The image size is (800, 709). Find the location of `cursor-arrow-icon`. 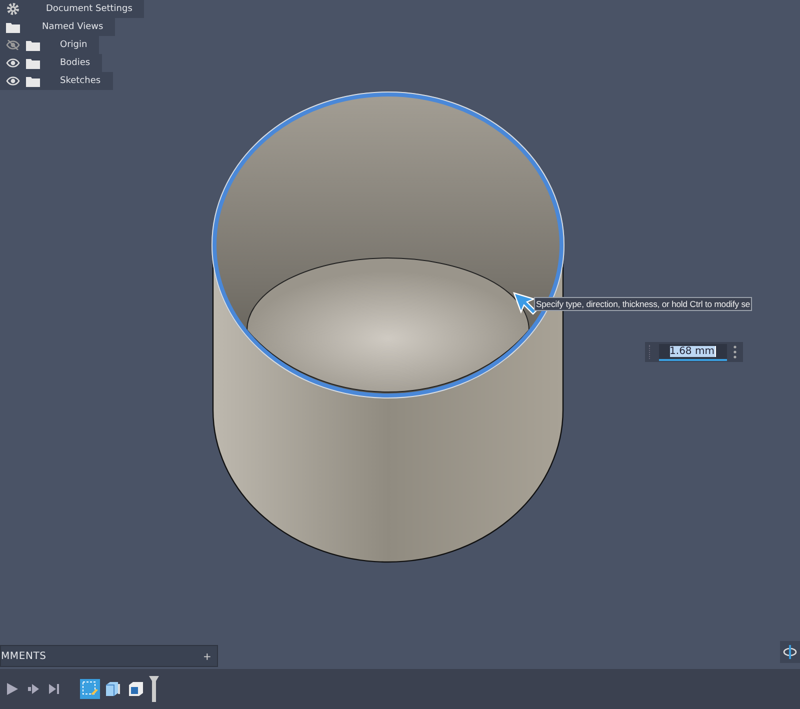

cursor-arrow-icon is located at coordinates (525, 304).